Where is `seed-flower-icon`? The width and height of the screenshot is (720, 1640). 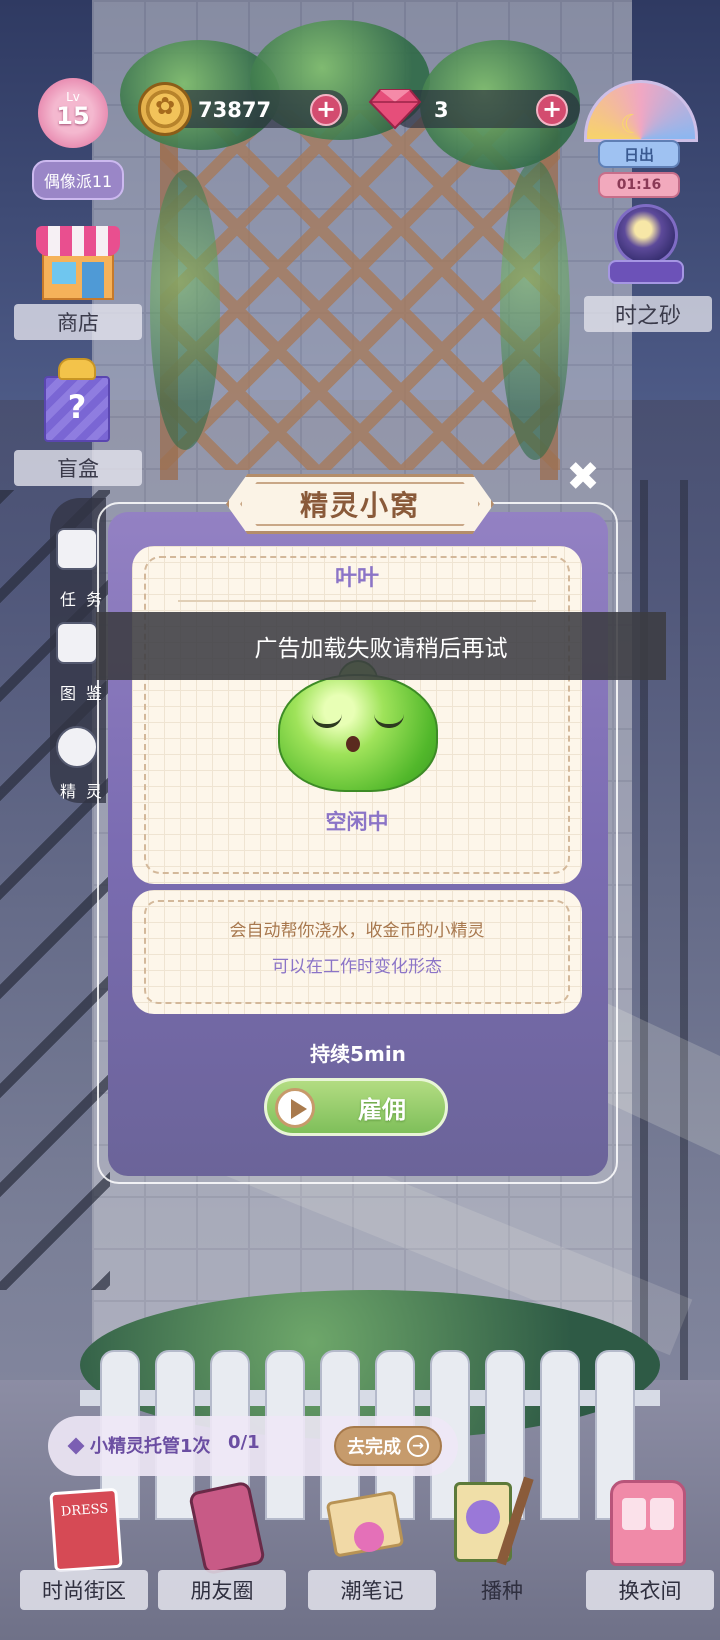
seed-flower-icon is located at coordinates (483, 1517).